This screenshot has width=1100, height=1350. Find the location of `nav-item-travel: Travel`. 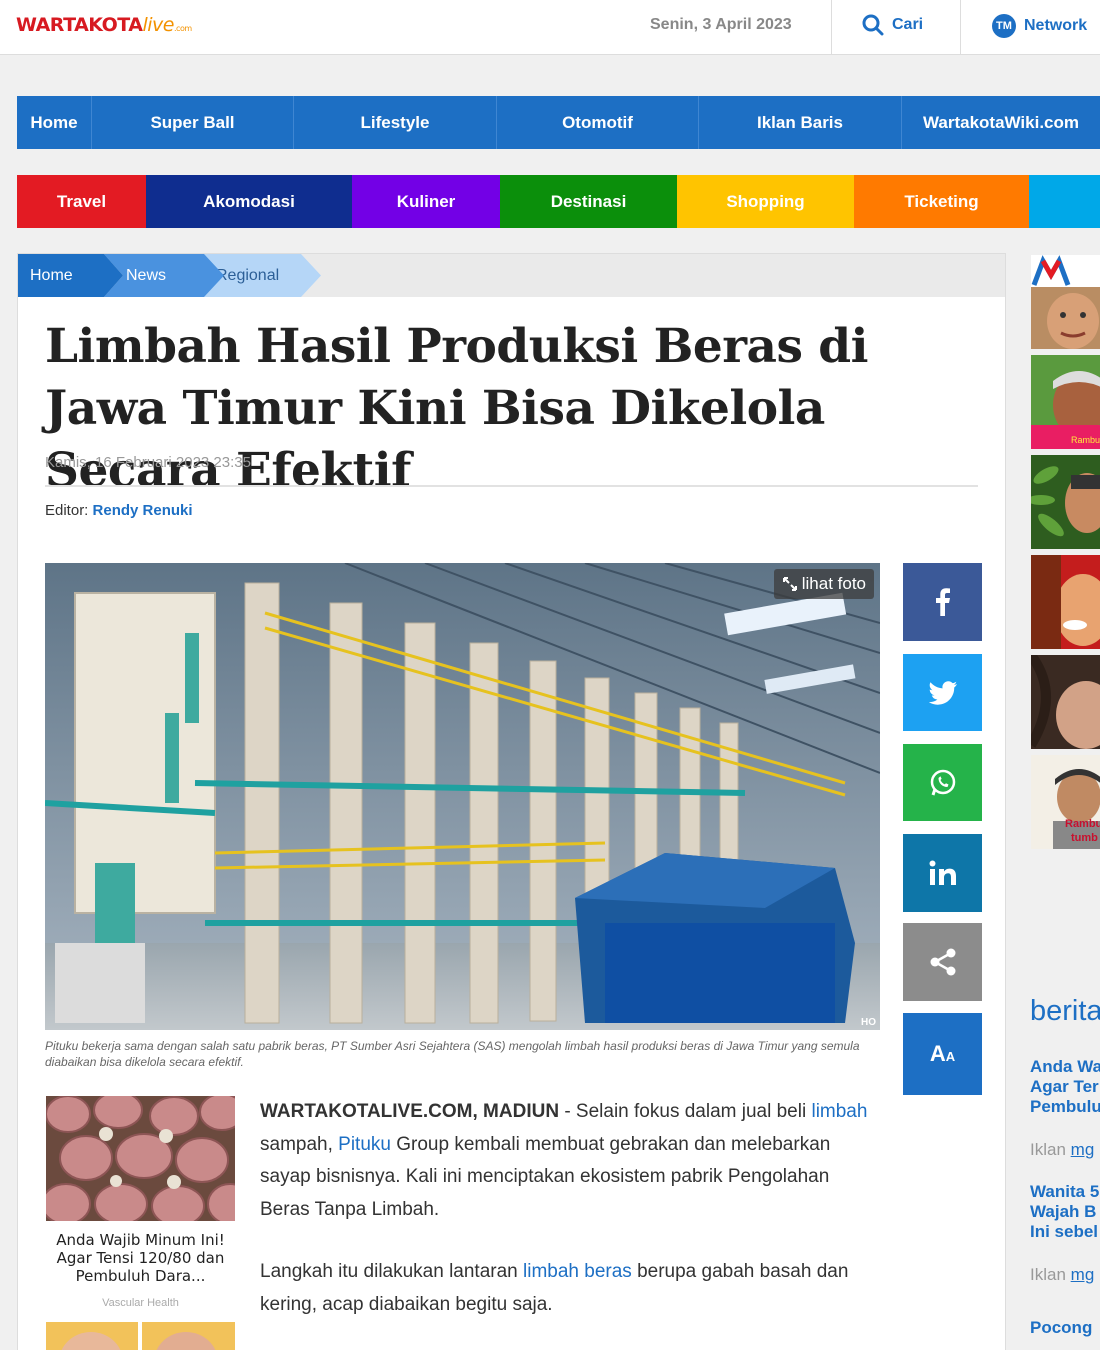

nav-item-travel: Travel is located at coordinates (81, 201).